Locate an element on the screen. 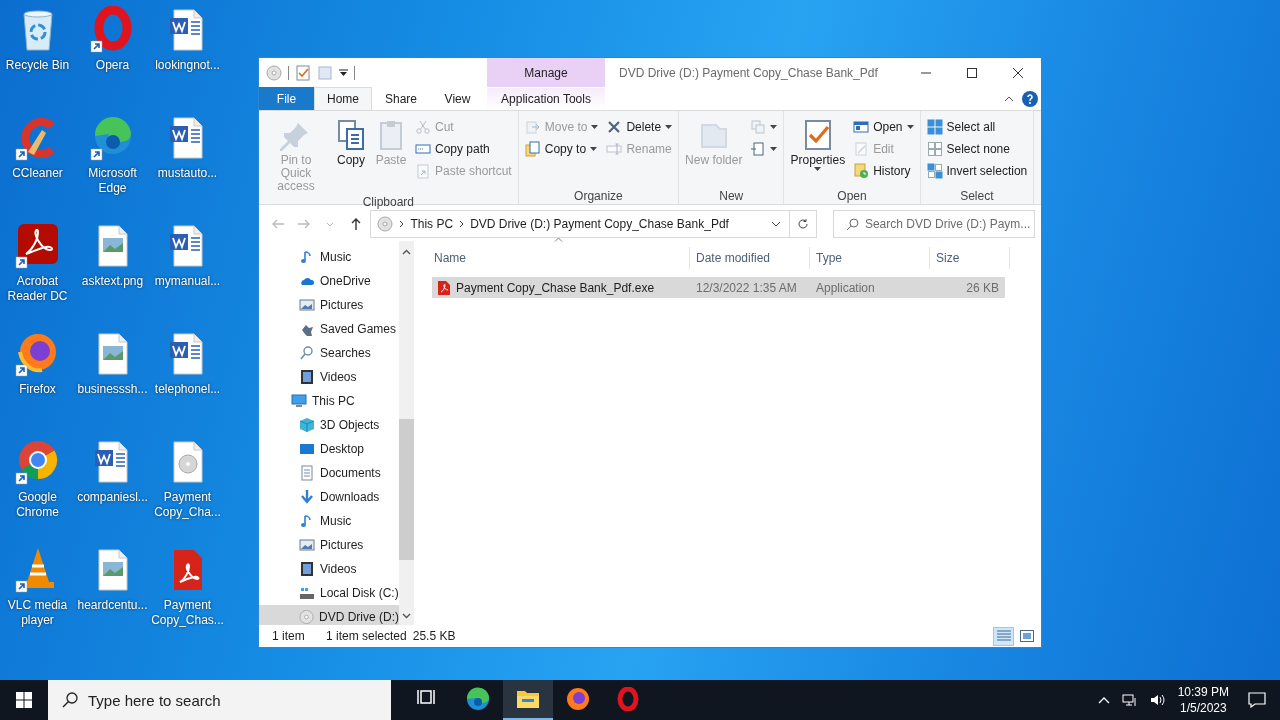 The height and width of the screenshot is (720, 1280). nav-item: Local Disk (C:) is located at coordinates (329, 593).